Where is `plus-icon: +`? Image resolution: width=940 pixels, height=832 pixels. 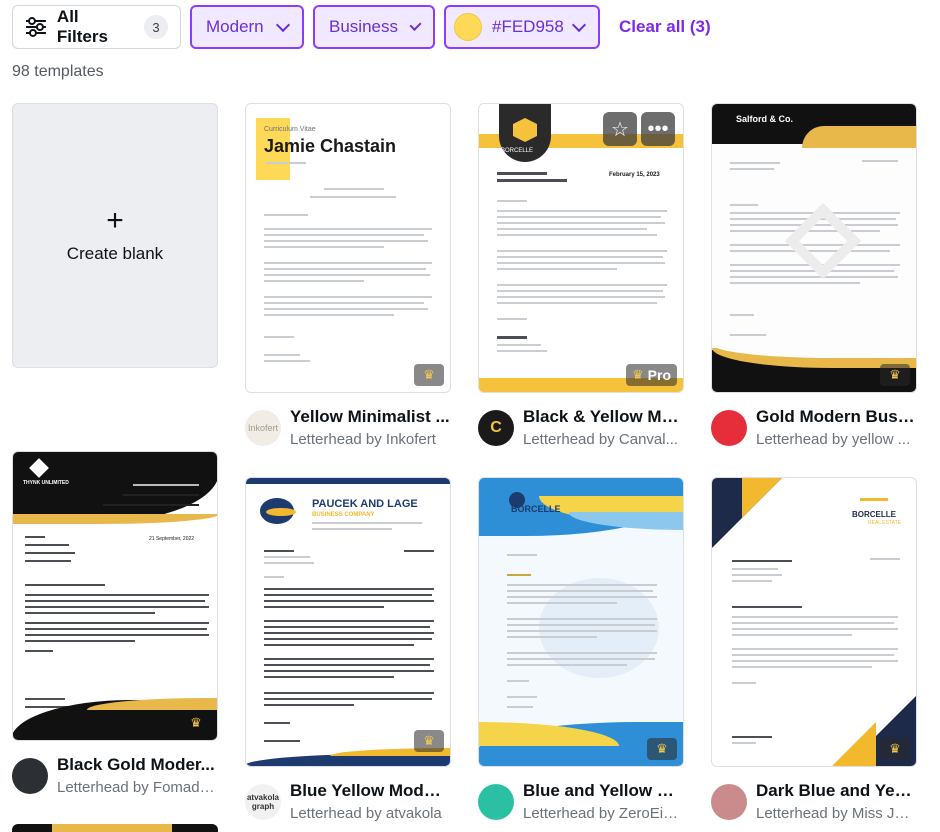
plus-icon: + is located at coordinates (115, 220).